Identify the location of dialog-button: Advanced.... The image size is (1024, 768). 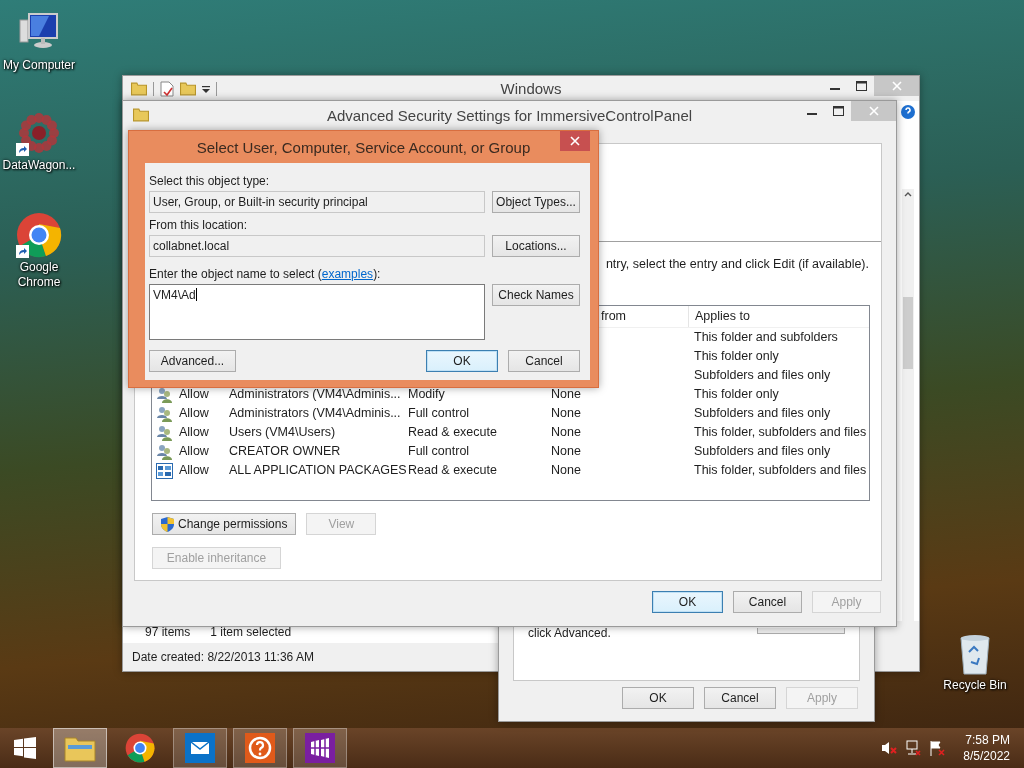
(192, 361).